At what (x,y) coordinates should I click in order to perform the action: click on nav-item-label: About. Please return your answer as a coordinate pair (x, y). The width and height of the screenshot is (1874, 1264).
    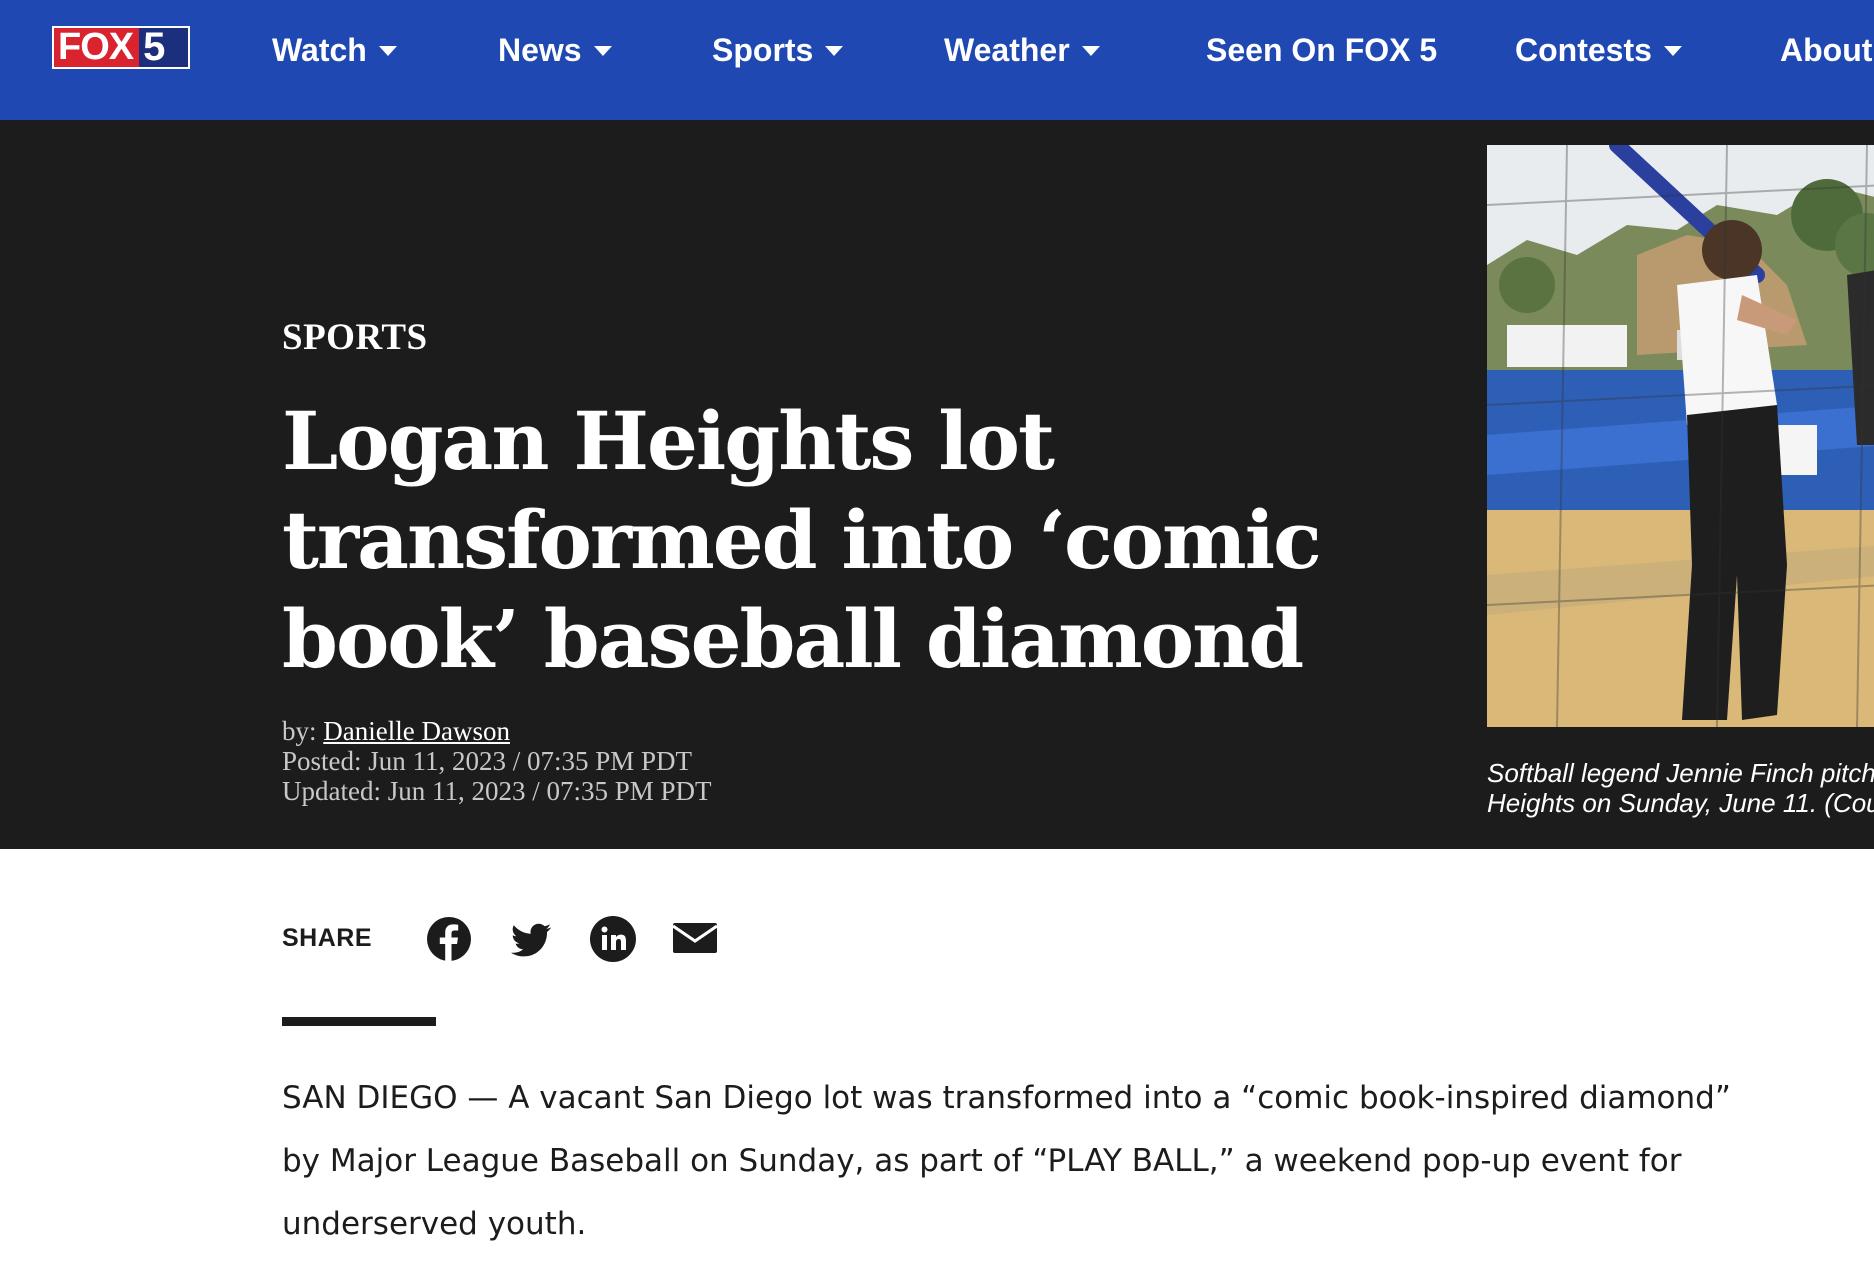
    Looking at the image, I should click on (1826, 50).